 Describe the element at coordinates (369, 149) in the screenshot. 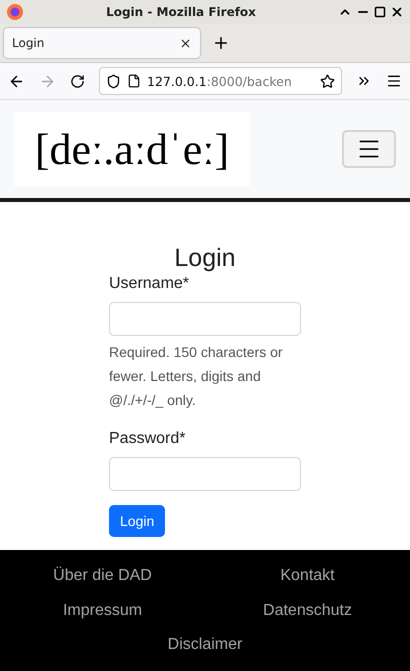

I see `menu-toggle-button` at that location.